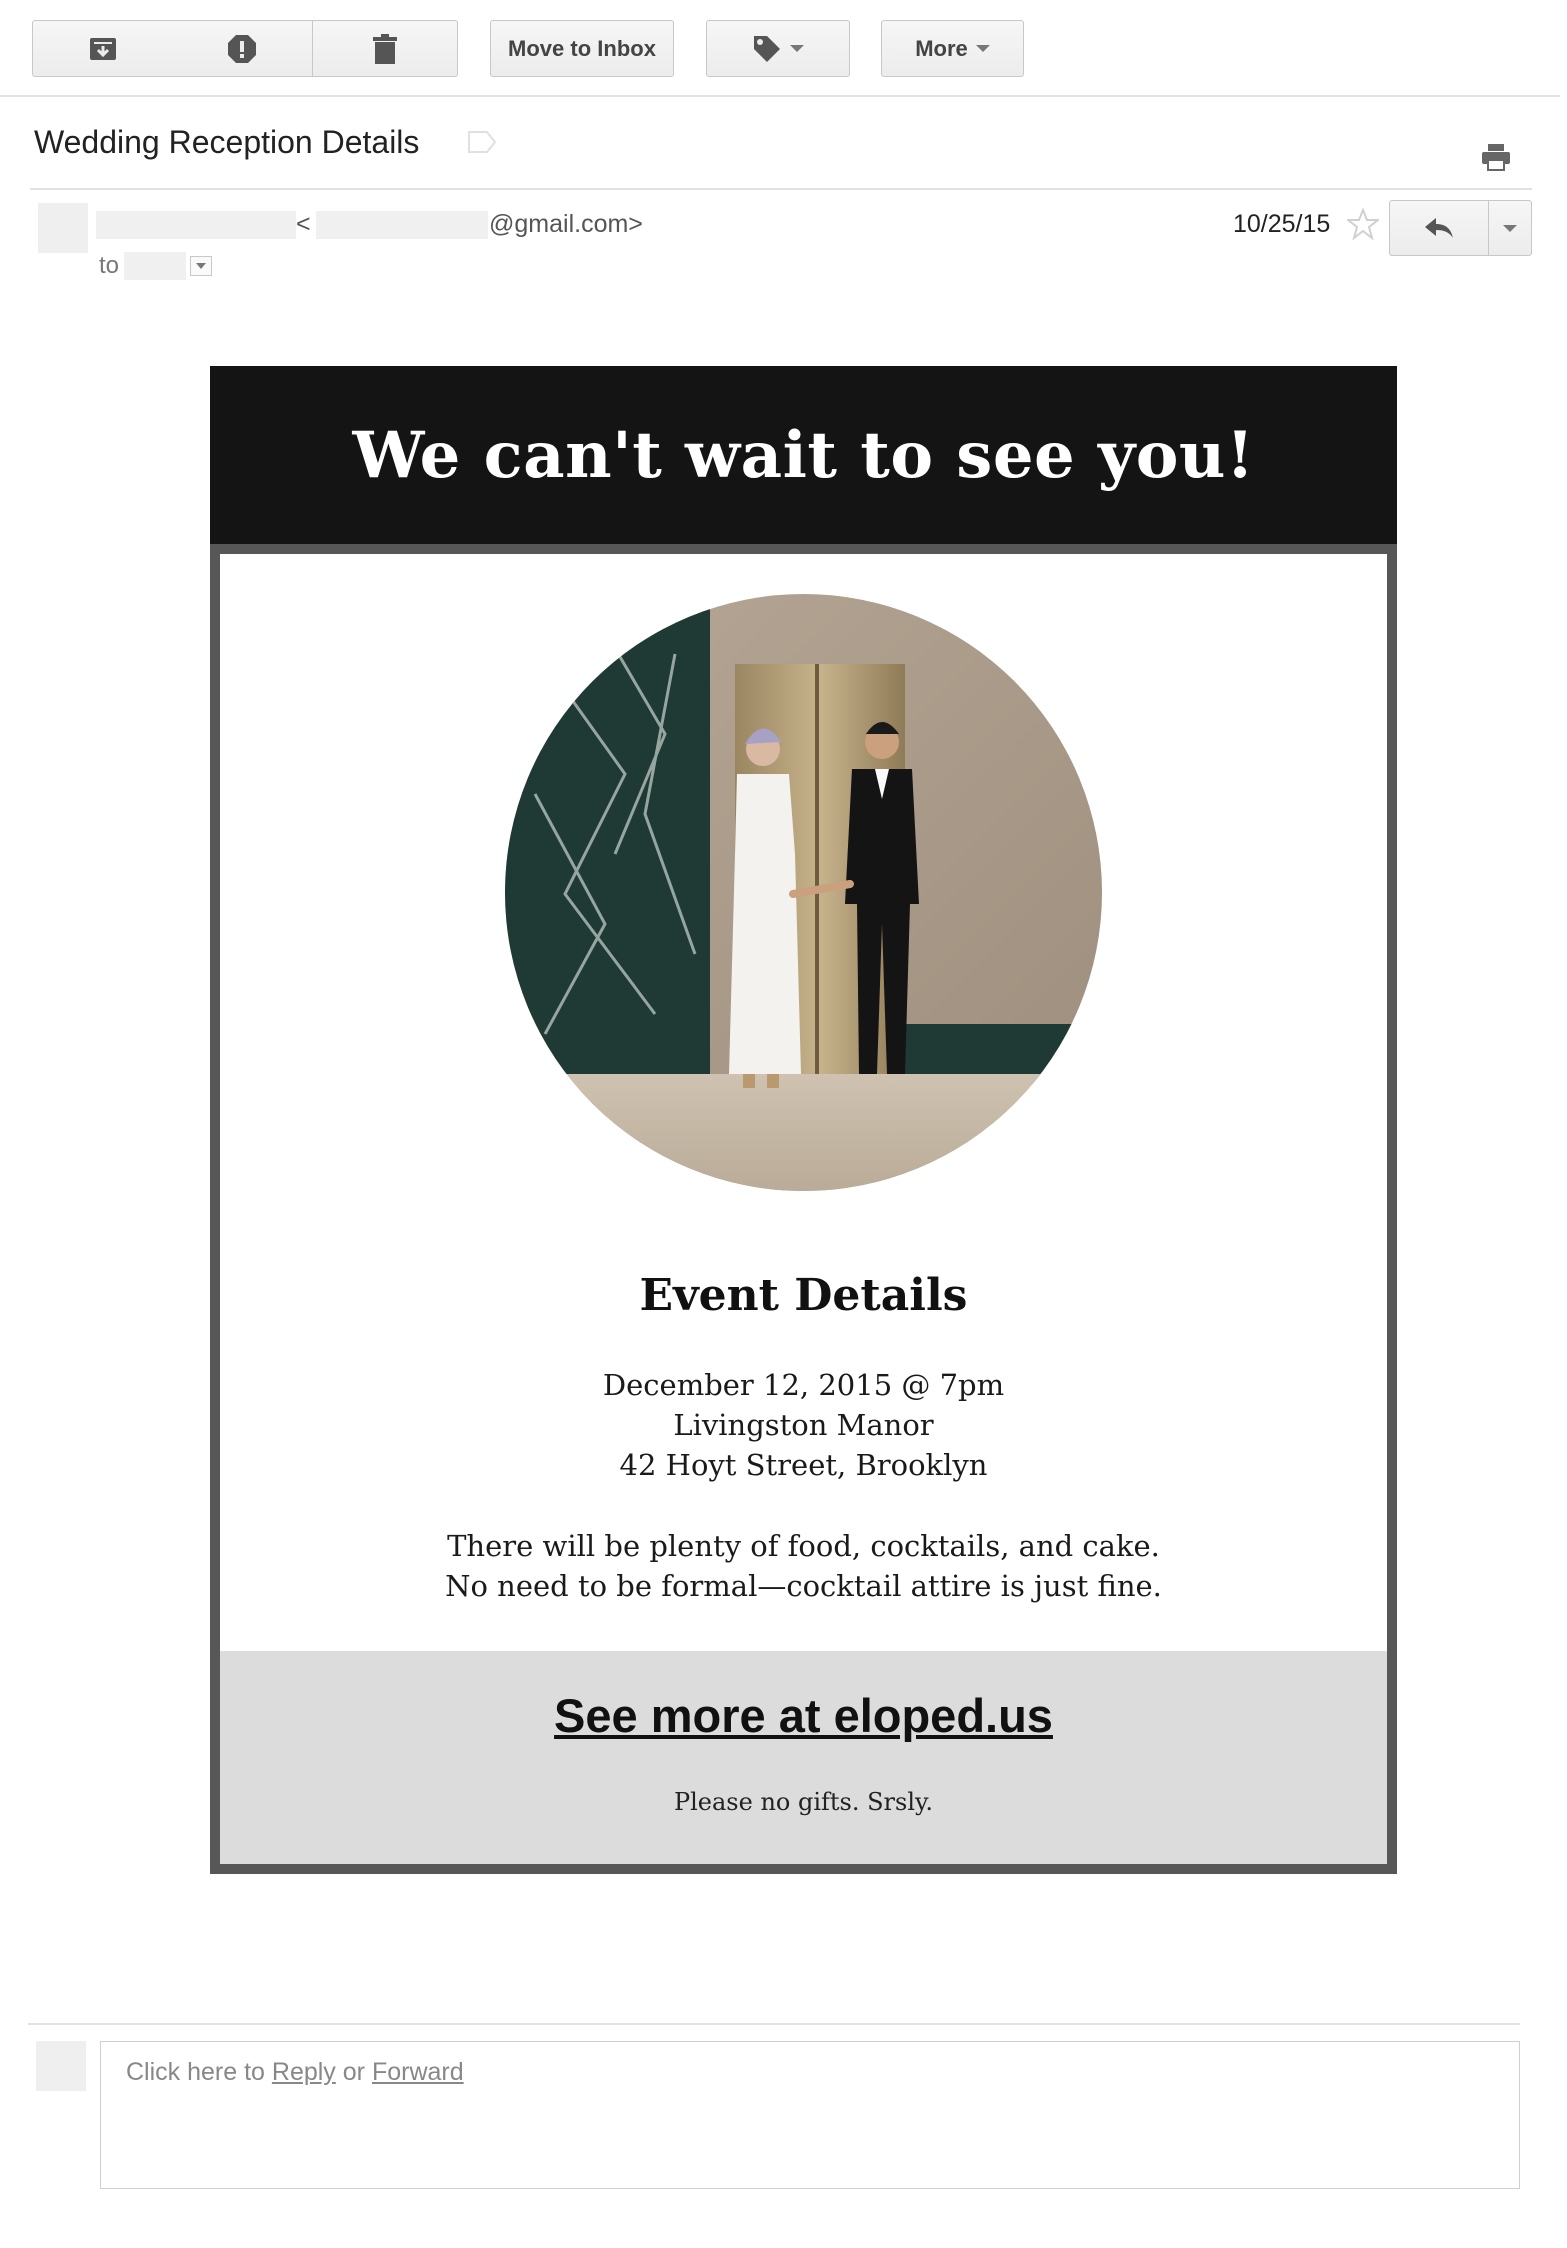 Image resolution: width=1567 pixels, height=2248 pixels. What do you see at coordinates (353, 2072) in the screenshot?
I see `reply-prompt-or: or` at bounding box center [353, 2072].